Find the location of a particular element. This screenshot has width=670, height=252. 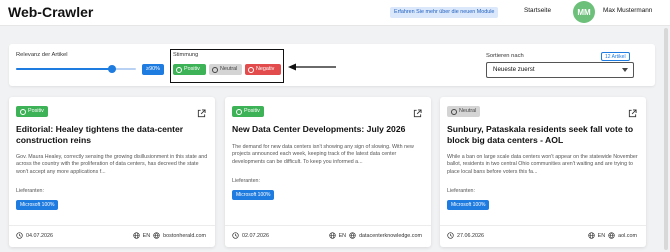

card-date: 04.07.2026 is located at coordinates (34, 235).